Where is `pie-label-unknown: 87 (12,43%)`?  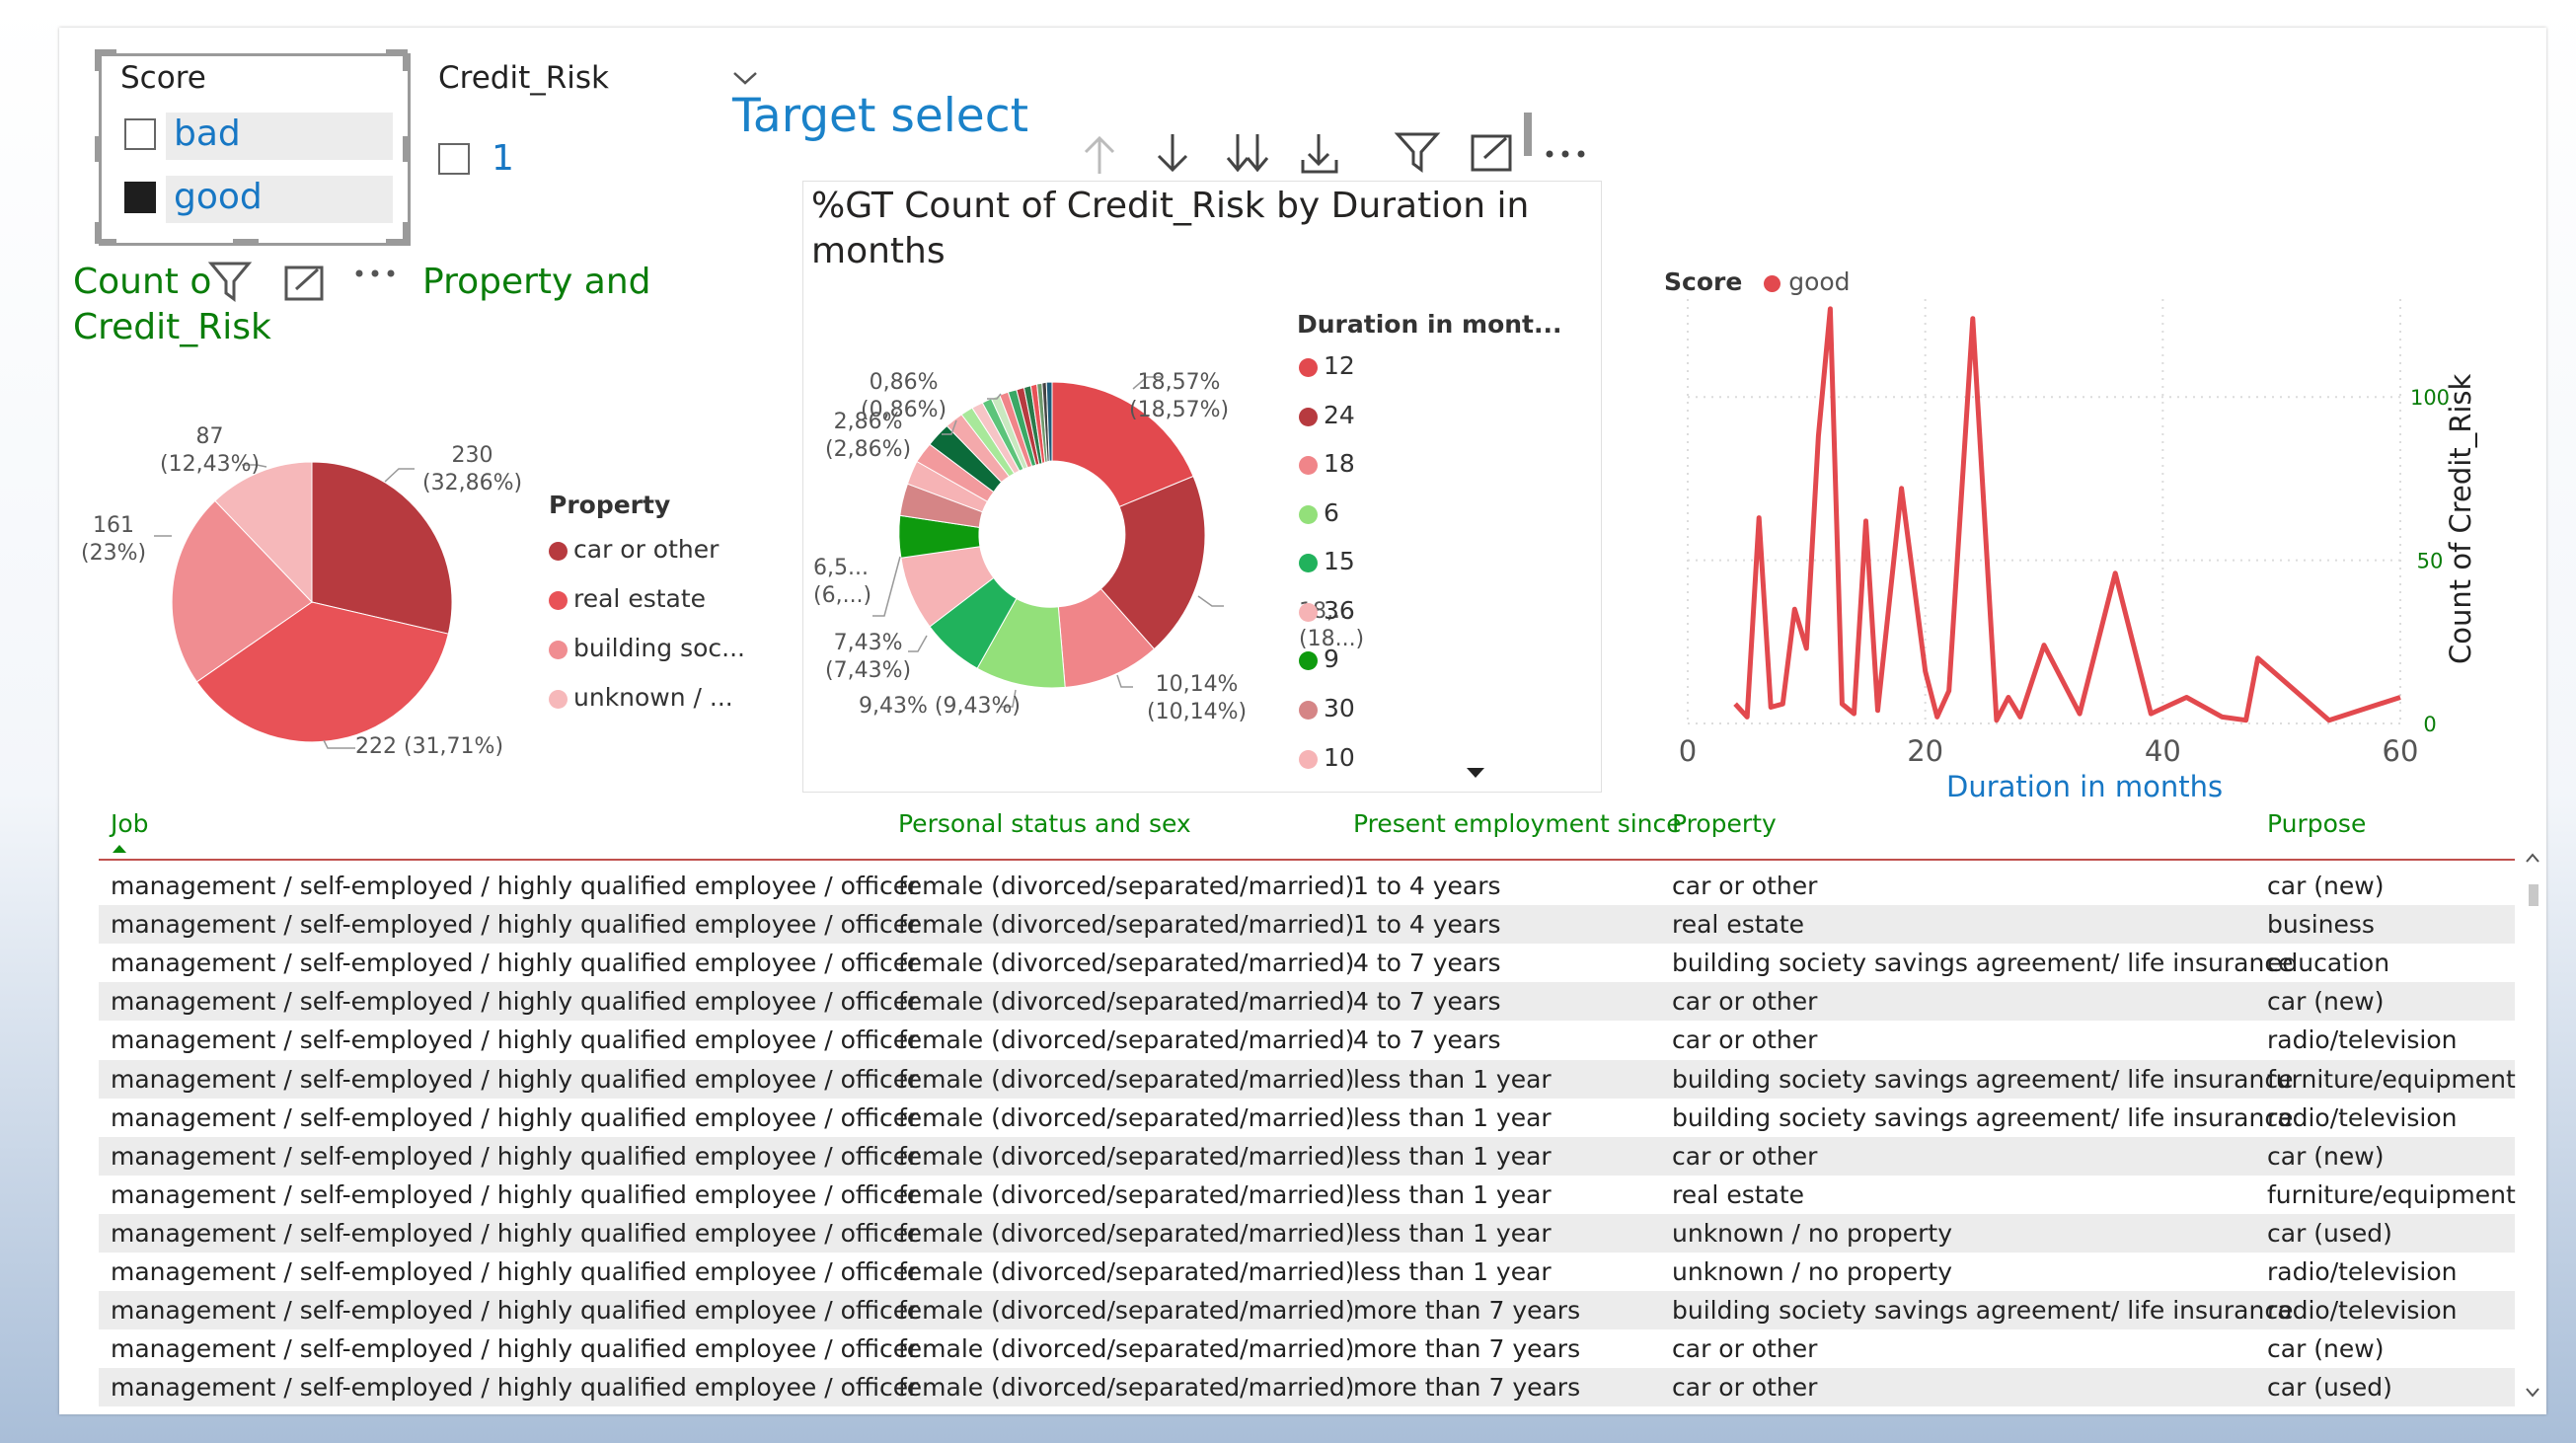 pie-label-unknown: 87 (12,43%) is located at coordinates (210, 451).